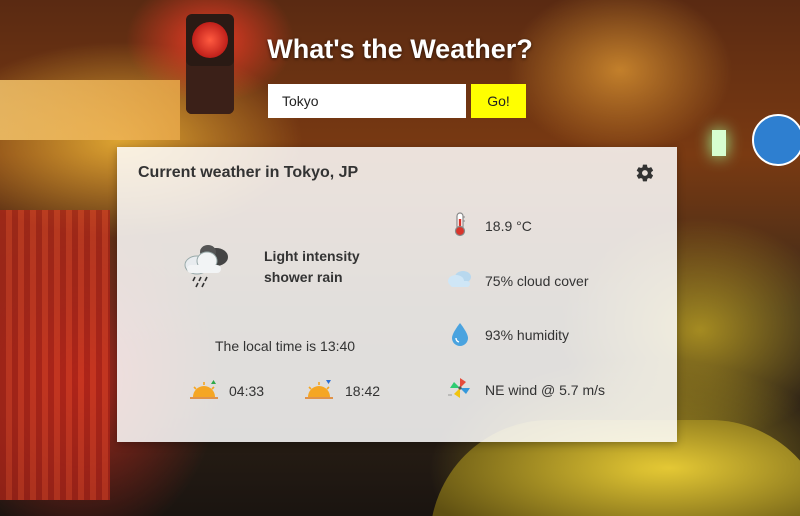 The image size is (800, 516). Describe the element at coordinates (459, 279) in the screenshot. I see `cloud-icon` at that location.